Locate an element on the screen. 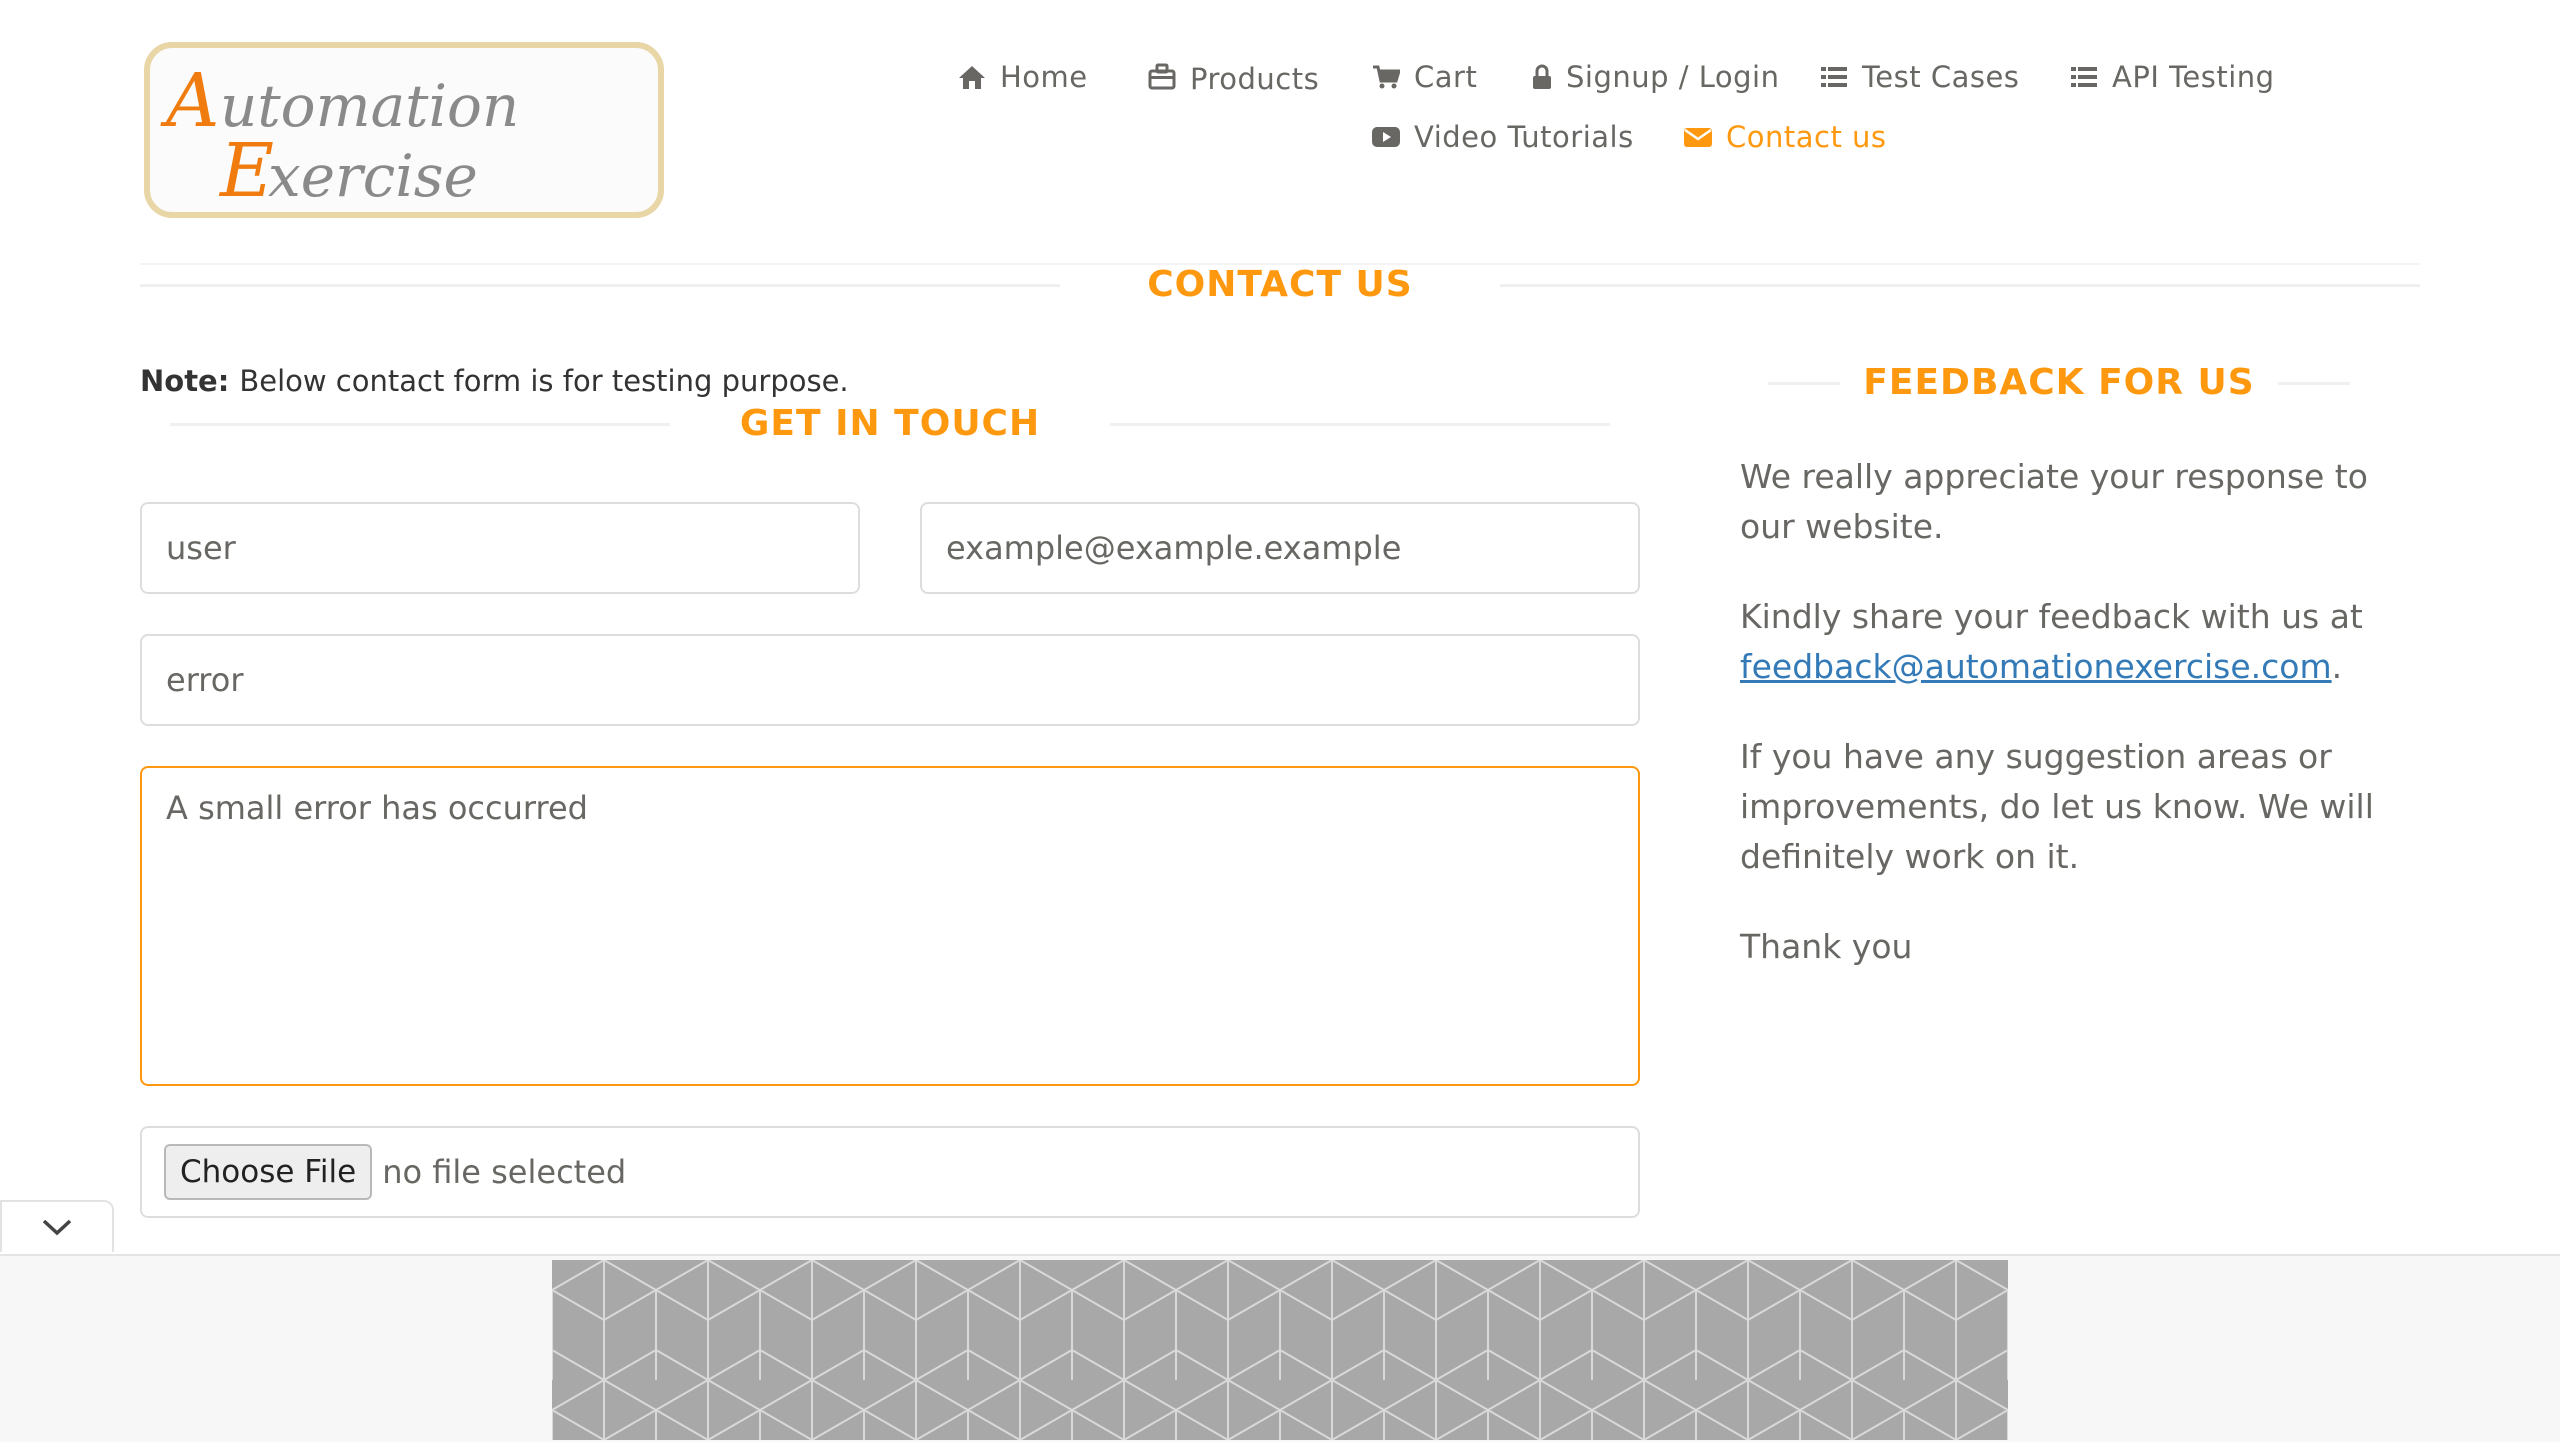 The height and width of the screenshot is (1442, 2560). cart-icon is located at coordinates (1386, 77).